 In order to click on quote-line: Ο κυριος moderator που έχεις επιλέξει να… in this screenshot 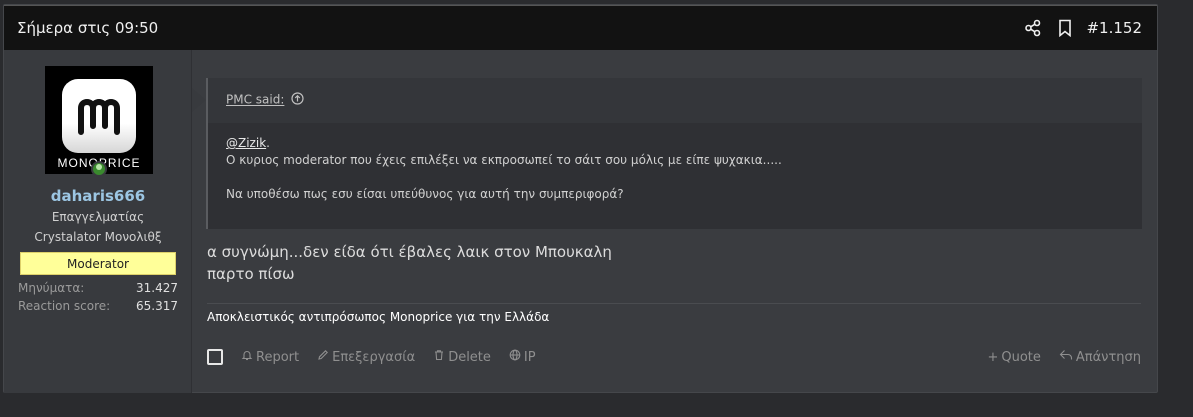, I will do `click(504, 160)`.